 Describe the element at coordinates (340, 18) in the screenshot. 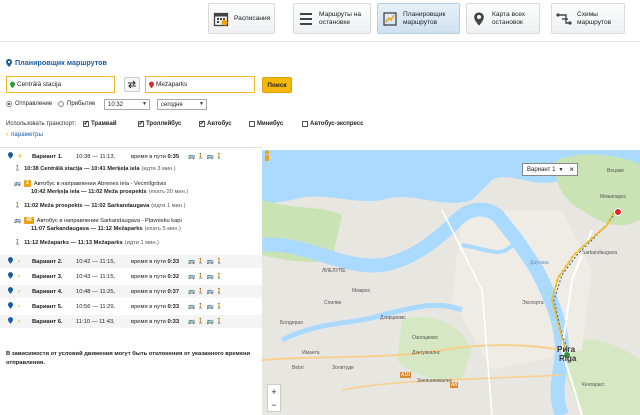

I see `nav-label: Маршруты на остановке` at that location.